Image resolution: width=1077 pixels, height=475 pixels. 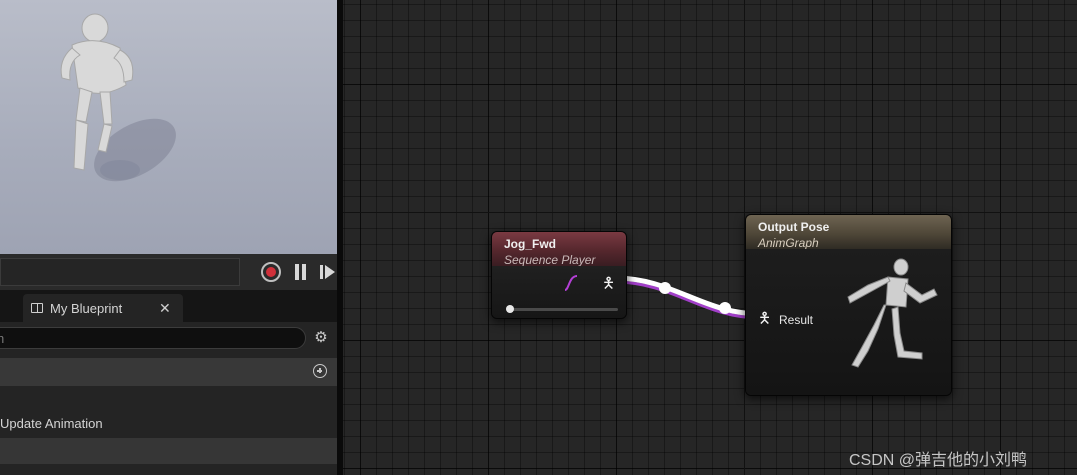 I want to click on tab-my-blueprint: My Blueprint ✕, so click(x=103, y=308).